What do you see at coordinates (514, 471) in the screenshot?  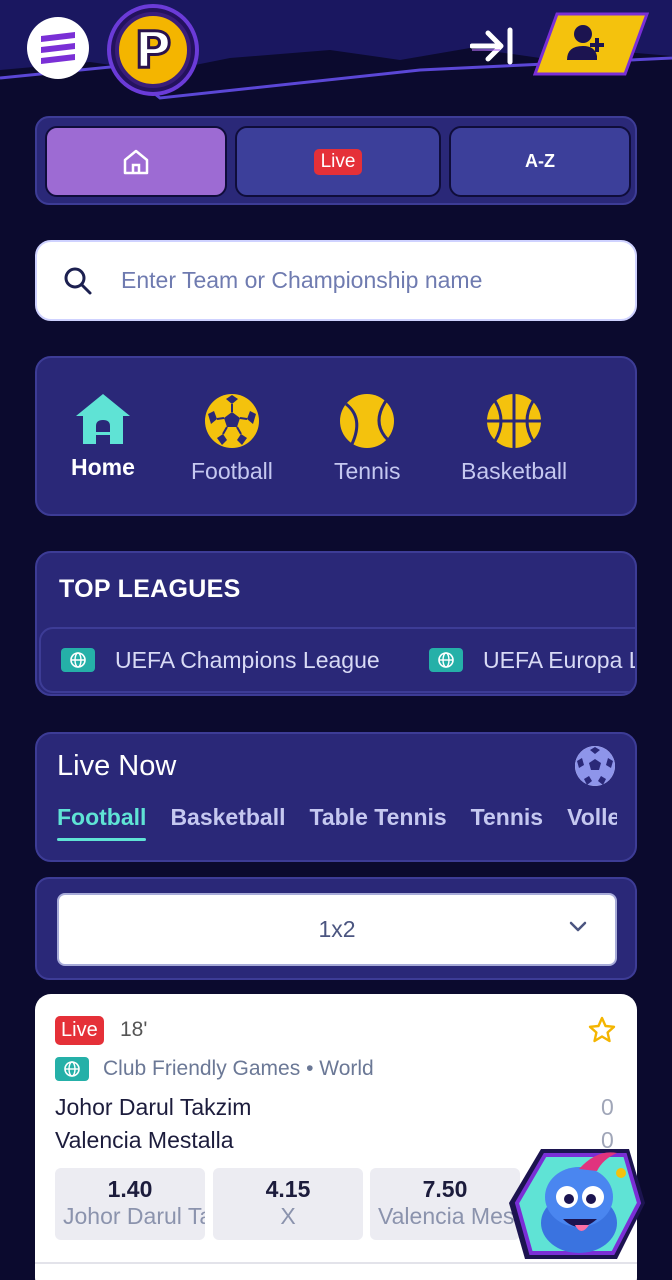 I see `sport-label-basketball: Basketball` at bounding box center [514, 471].